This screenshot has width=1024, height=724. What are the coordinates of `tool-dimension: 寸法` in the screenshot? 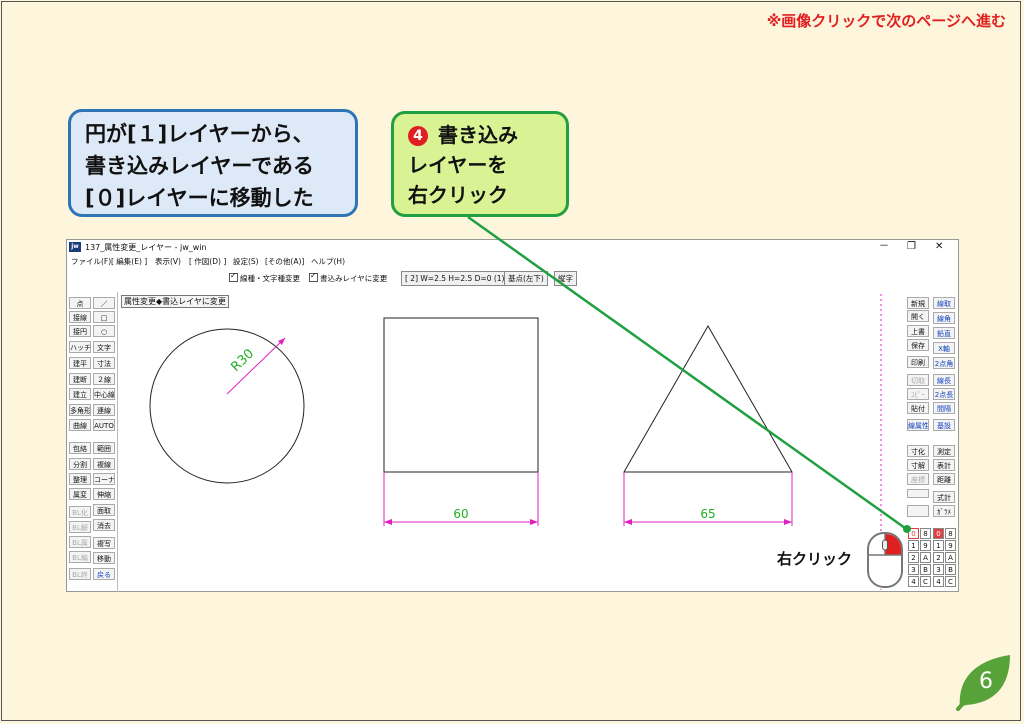 It's located at (104, 363).